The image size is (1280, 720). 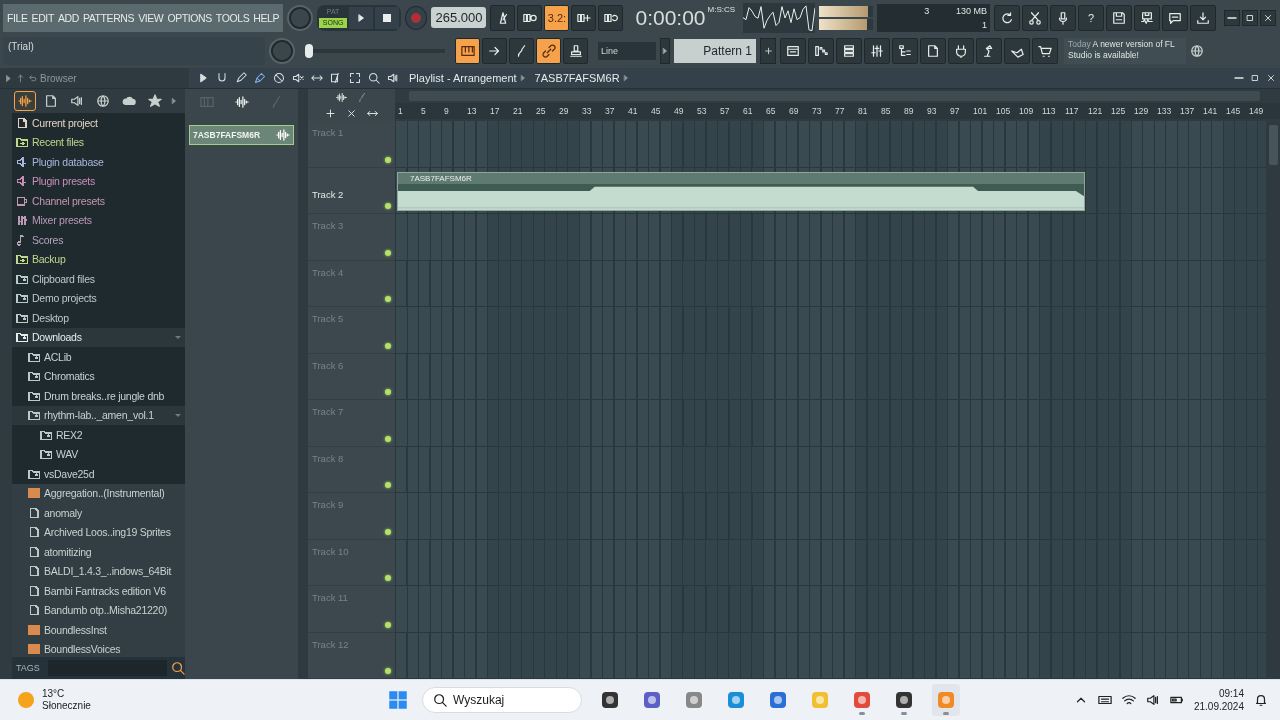 What do you see at coordinates (627, 50) in the screenshot?
I see `snap-dropdown: Line` at bounding box center [627, 50].